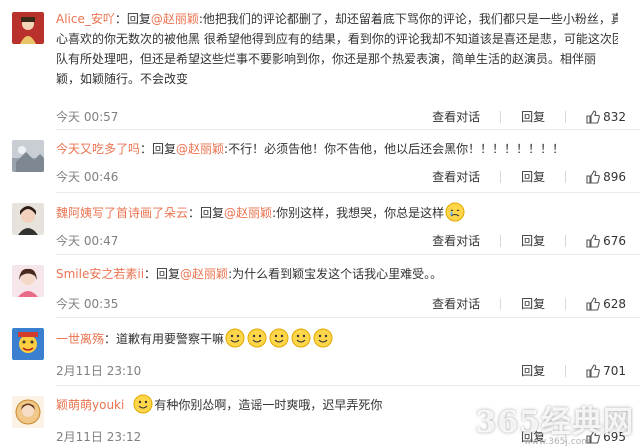  I want to click on comment-content: 一世离殇：道歉有用要警察干嘛, so click(337, 339).